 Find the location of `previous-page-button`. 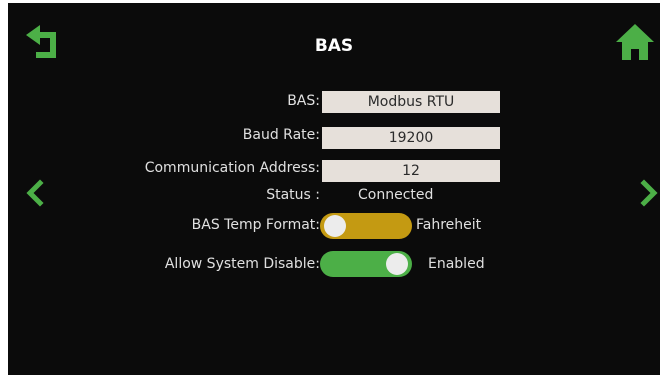

previous-page-button is located at coordinates (35, 193).